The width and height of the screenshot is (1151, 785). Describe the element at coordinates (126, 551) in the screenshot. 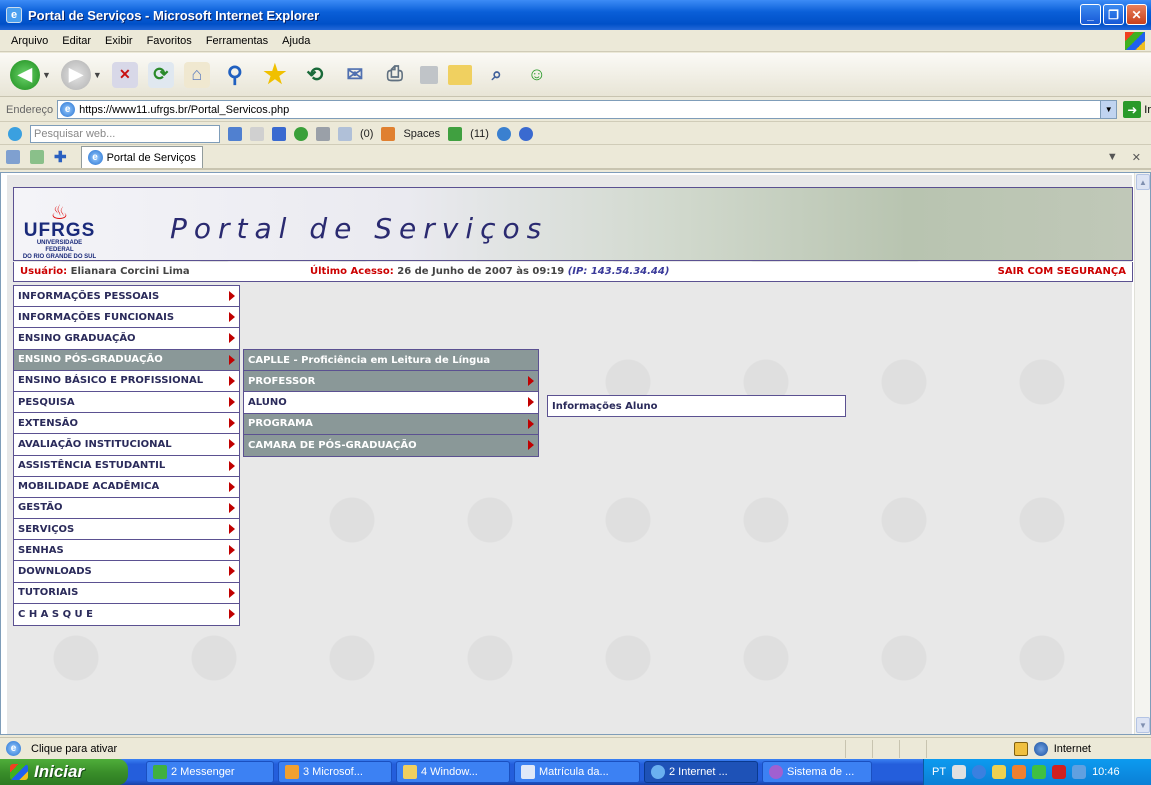

I see `menu-item-senhas: SENHAS` at that location.